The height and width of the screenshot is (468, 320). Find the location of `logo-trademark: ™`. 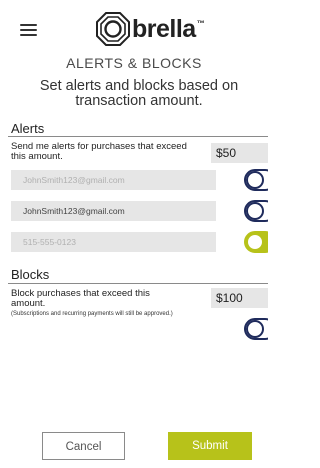

logo-trademark: ™ is located at coordinates (200, 23).